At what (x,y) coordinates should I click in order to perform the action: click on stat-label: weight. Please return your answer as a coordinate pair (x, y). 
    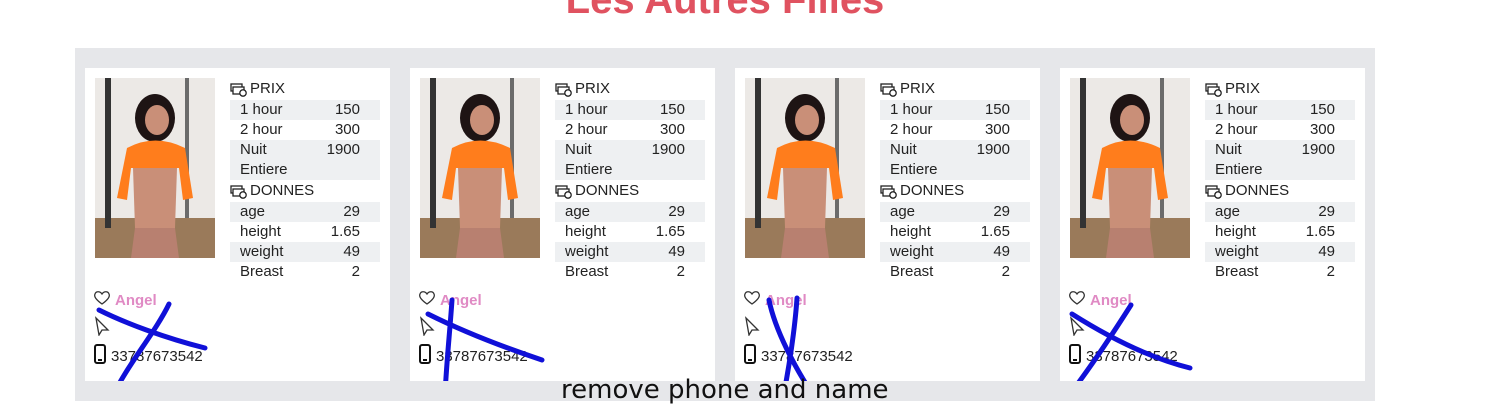
    Looking at the image, I should click on (262, 251).